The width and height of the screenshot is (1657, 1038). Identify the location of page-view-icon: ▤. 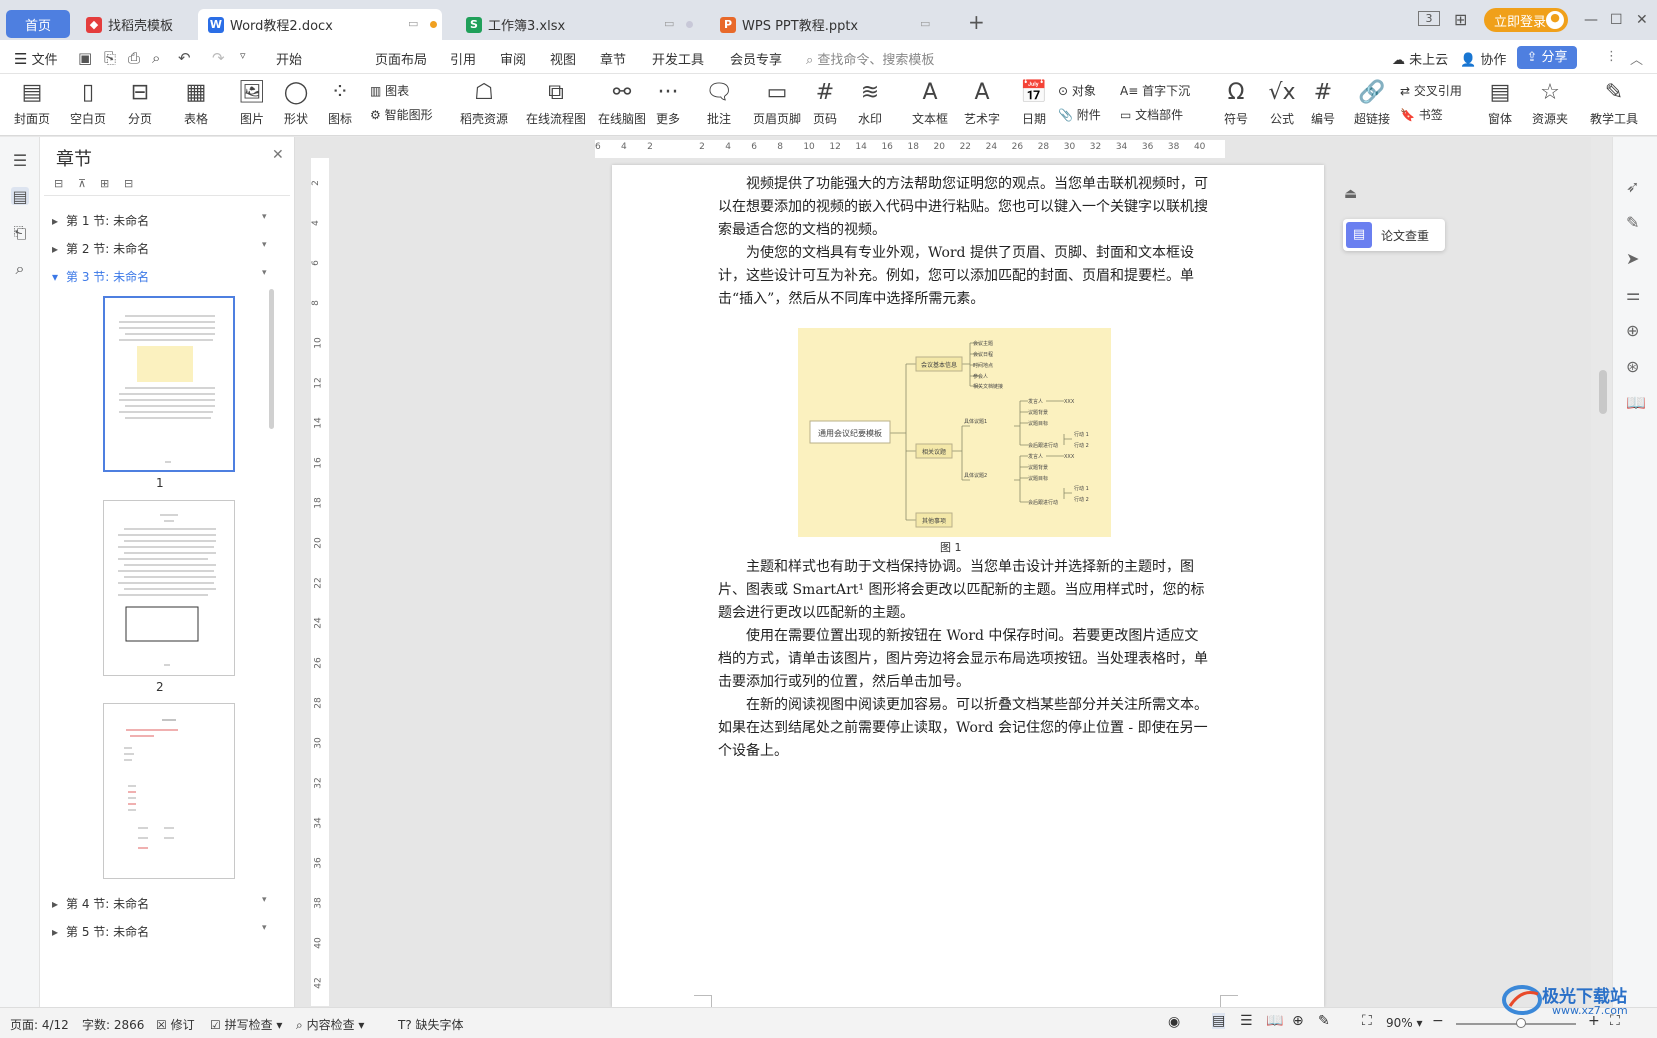
(1219, 1021).